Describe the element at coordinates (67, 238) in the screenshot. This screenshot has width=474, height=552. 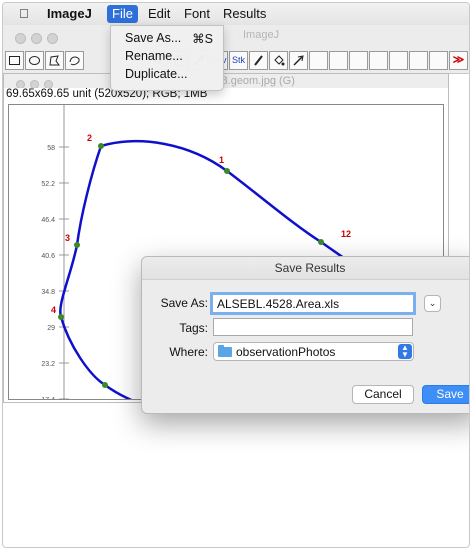
I see `point-label-3: 3` at that location.